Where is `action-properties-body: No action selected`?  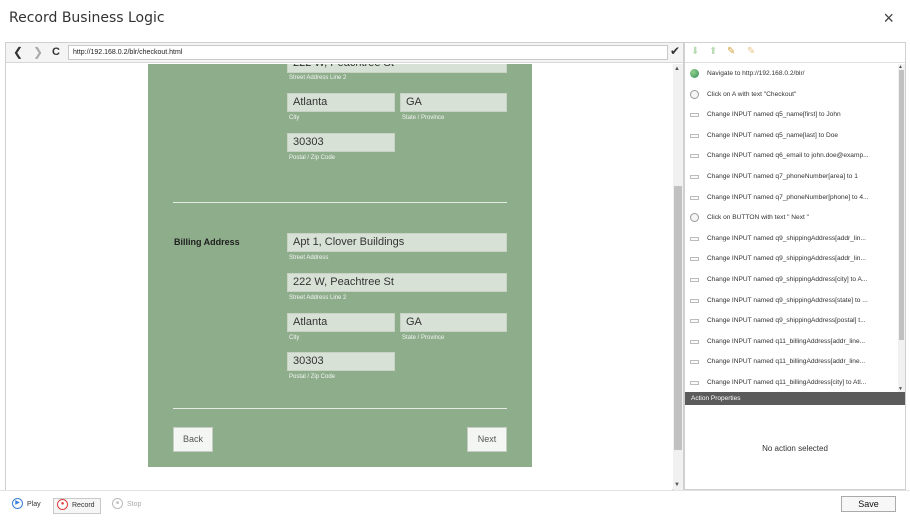
action-properties-body: No action selected is located at coordinates (795, 447).